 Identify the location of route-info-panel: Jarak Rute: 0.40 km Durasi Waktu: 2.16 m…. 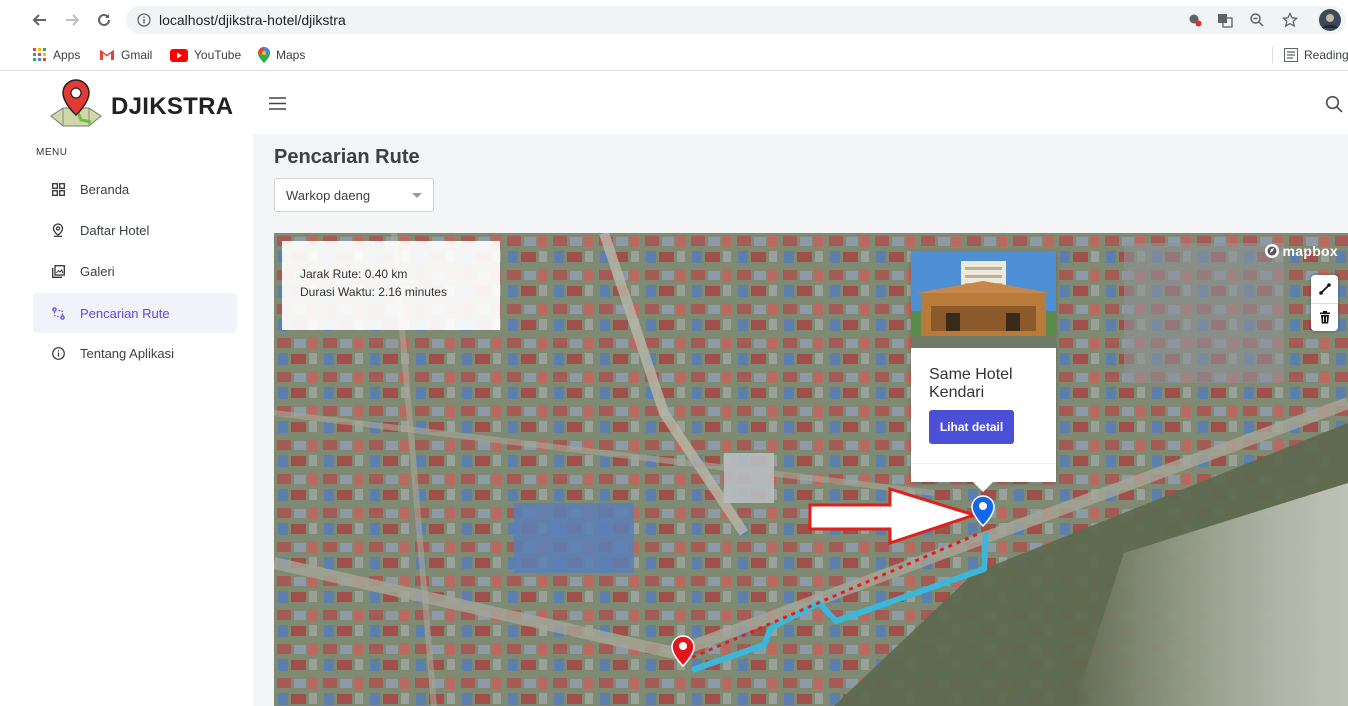
(391, 285).